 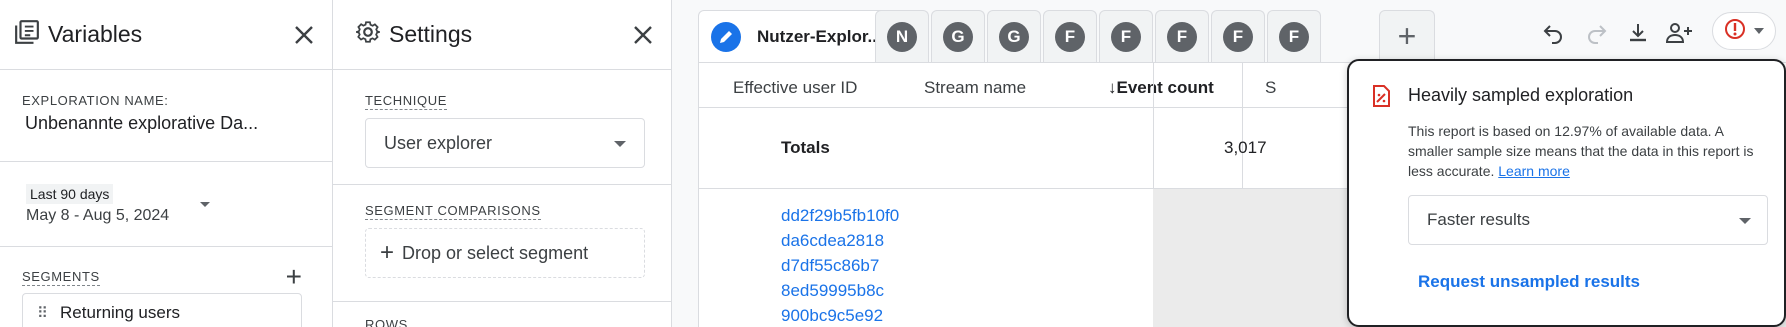 What do you see at coordinates (1381, 96) in the screenshot?
I see `sampled-data-icon` at bounding box center [1381, 96].